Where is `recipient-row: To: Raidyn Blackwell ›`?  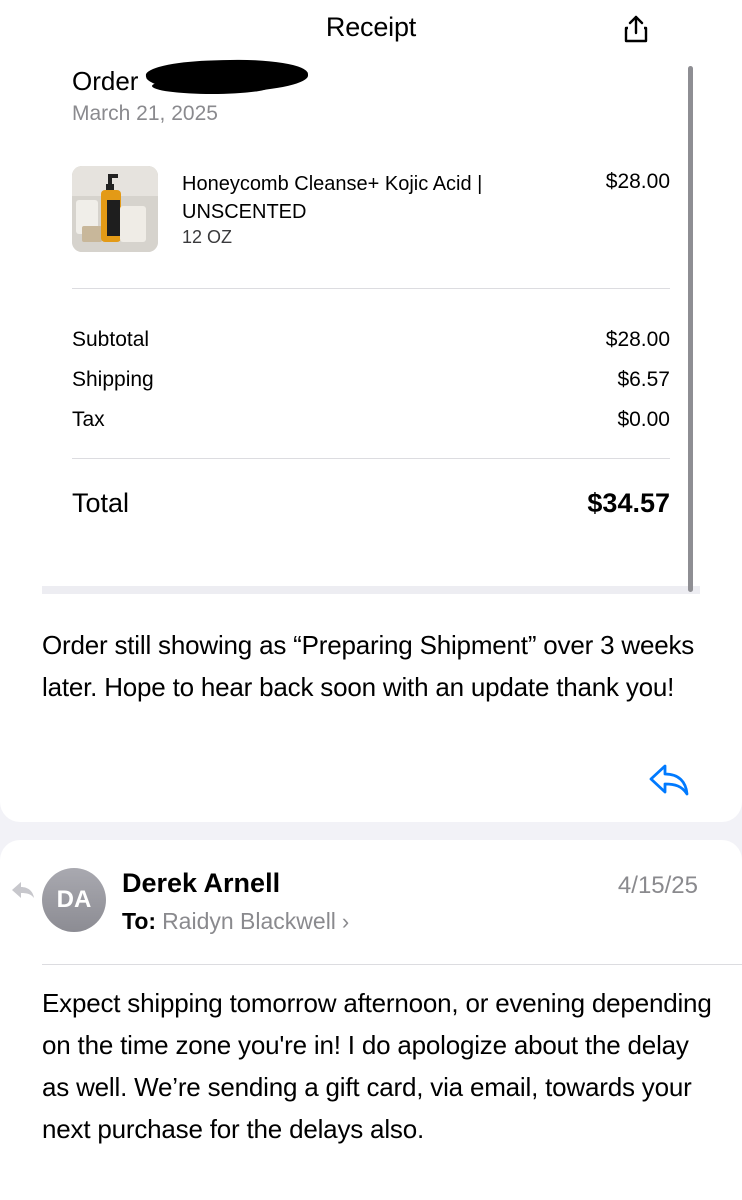 recipient-row: To: Raidyn Blackwell › is located at coordinates (235, 921).